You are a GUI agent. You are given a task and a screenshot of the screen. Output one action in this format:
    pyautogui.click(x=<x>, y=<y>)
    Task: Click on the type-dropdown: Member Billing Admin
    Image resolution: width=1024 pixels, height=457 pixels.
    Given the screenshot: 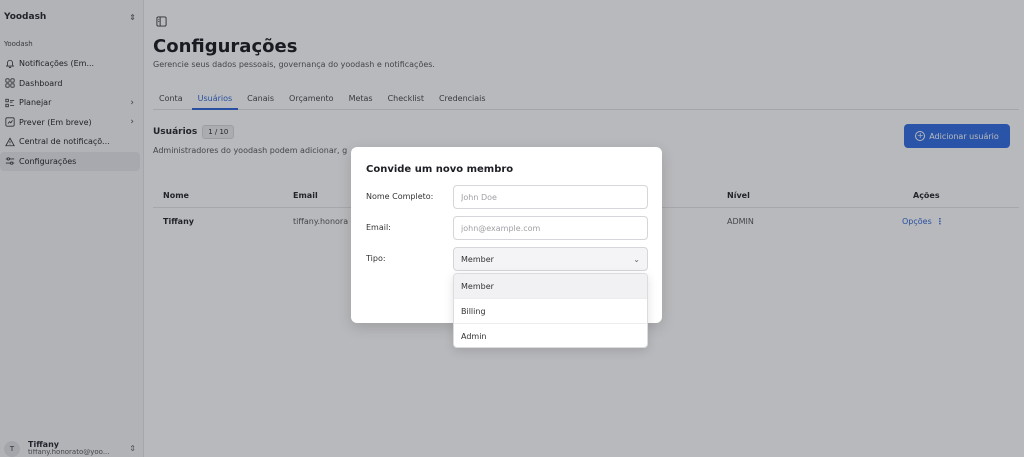 What is the action you would take?
    pyautogui.click(x=550, y=310)
    